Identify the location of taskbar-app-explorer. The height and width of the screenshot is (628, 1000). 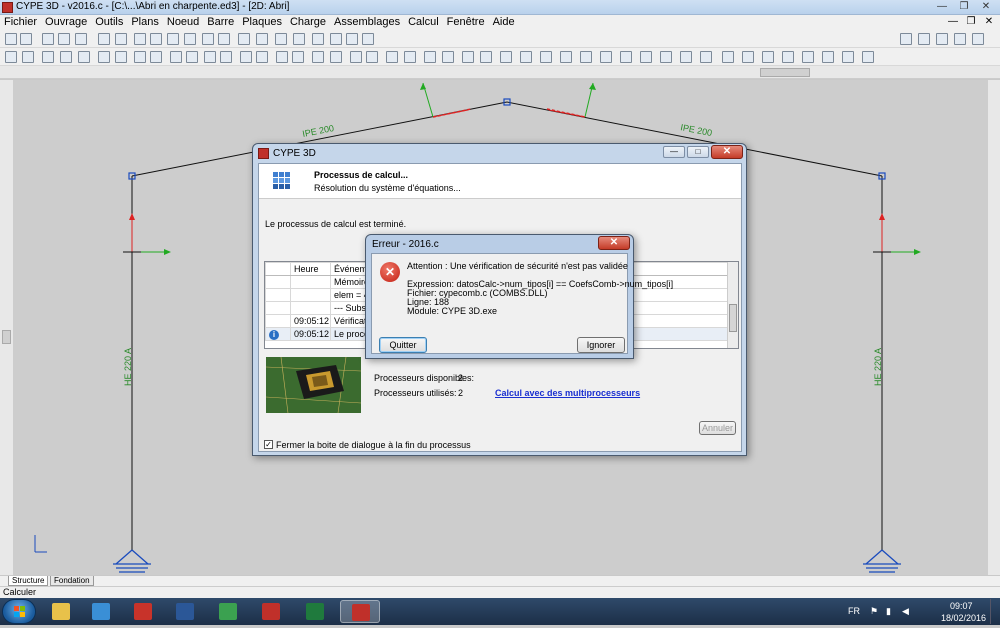
(61, 611).